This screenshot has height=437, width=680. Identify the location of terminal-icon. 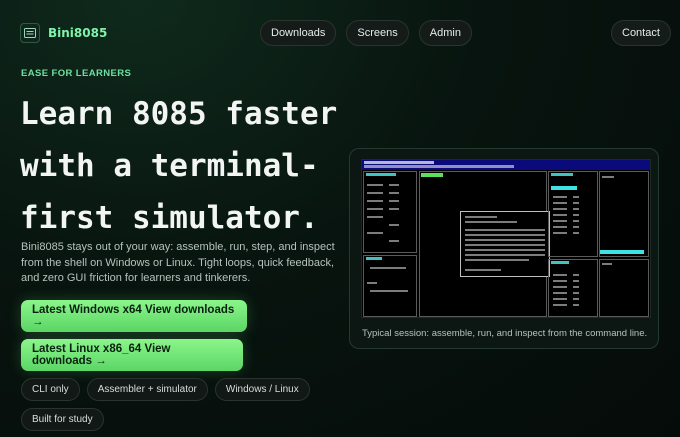
(30, 33).